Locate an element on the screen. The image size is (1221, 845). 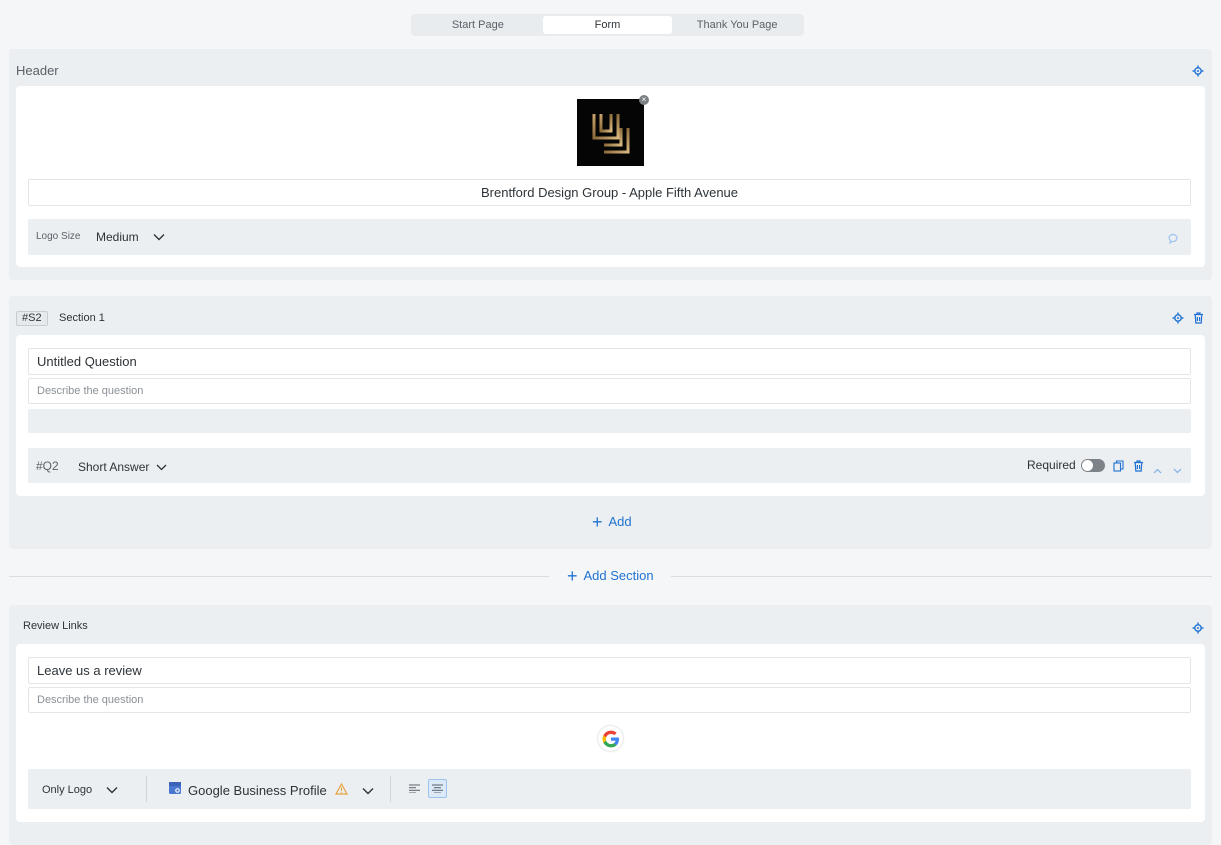
platform-value: Google Business Profile is located at coordinates (257, 790).